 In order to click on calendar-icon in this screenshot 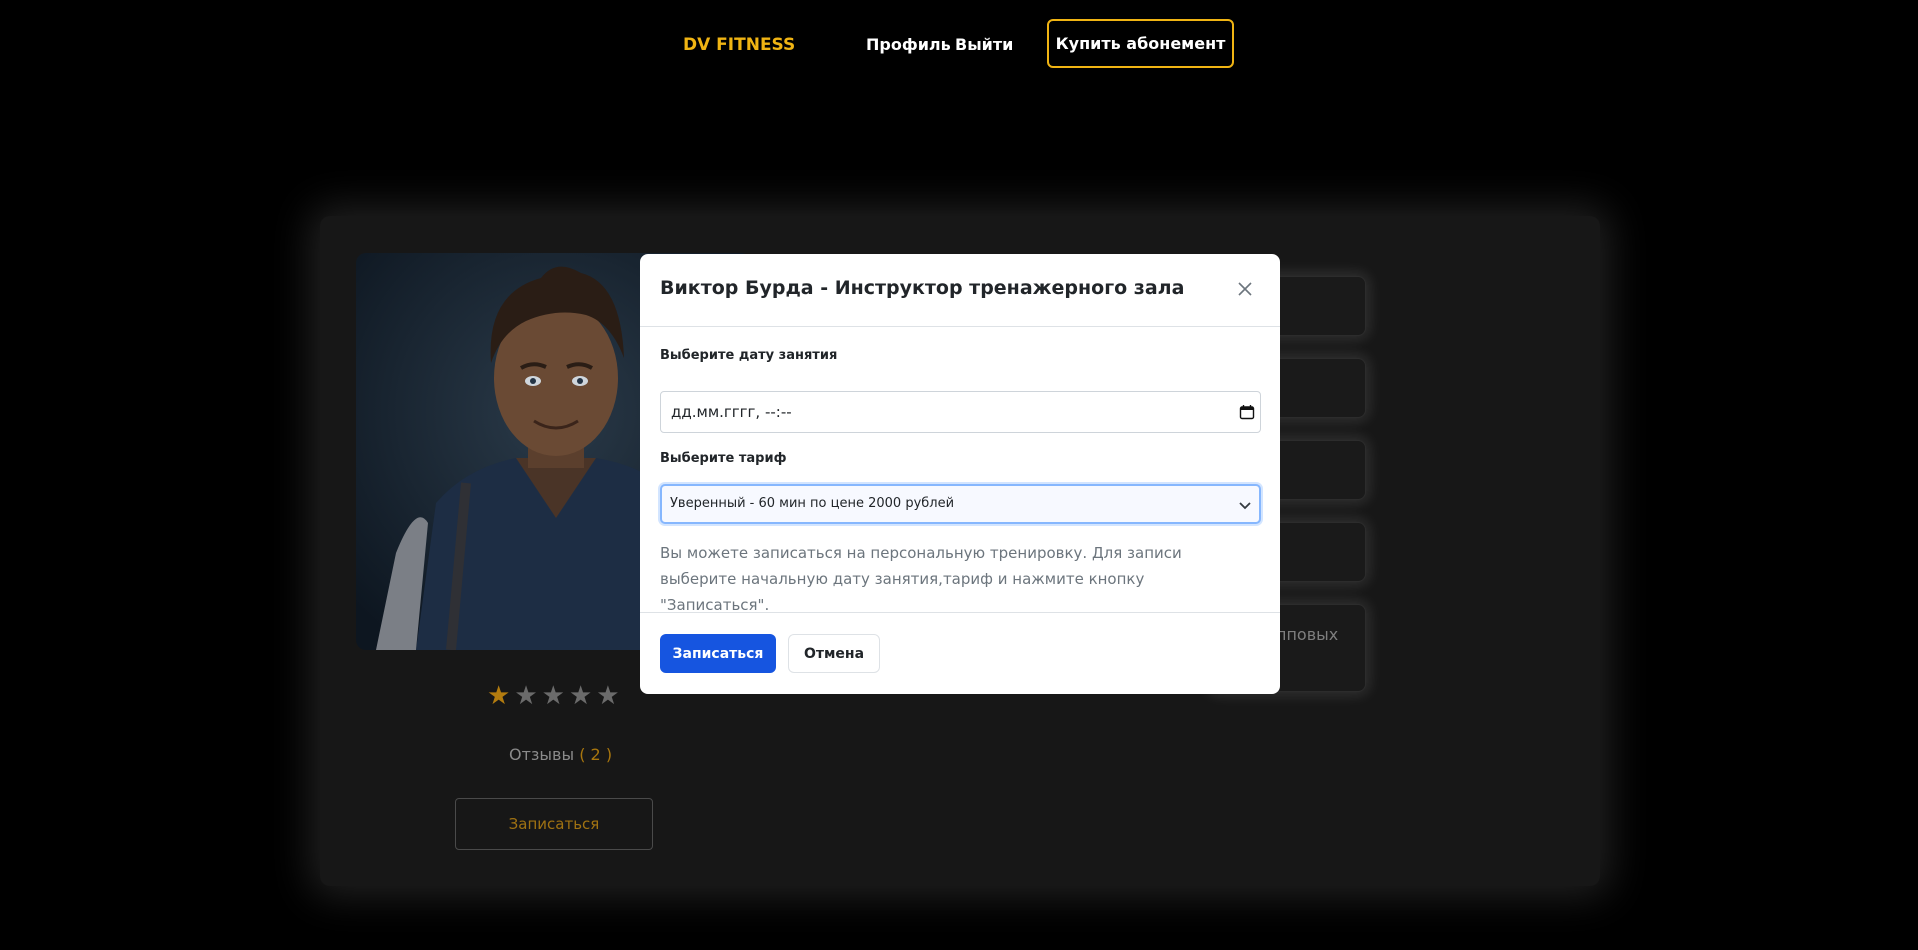, I will do `click(1247, 412)`.